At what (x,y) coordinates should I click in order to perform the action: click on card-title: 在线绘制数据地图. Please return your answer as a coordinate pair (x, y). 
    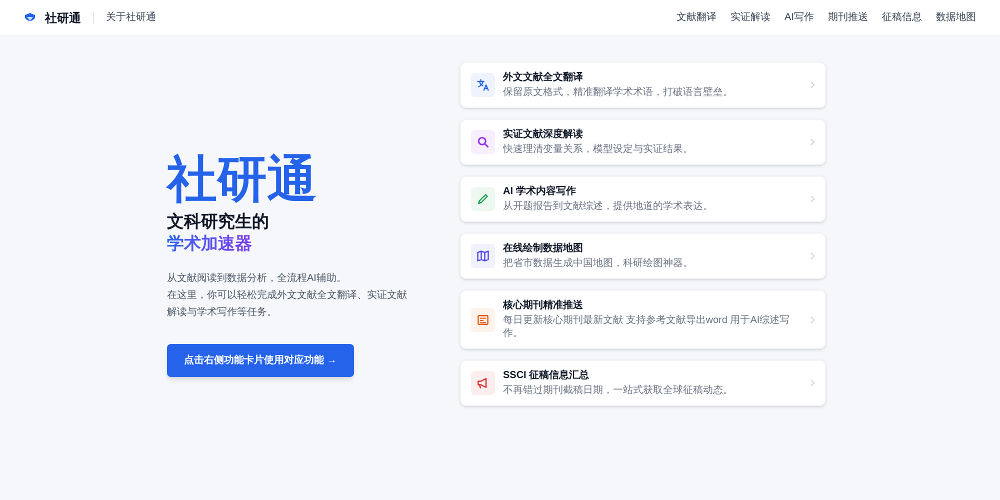
    Looking at the image, I should click on (543, 249).